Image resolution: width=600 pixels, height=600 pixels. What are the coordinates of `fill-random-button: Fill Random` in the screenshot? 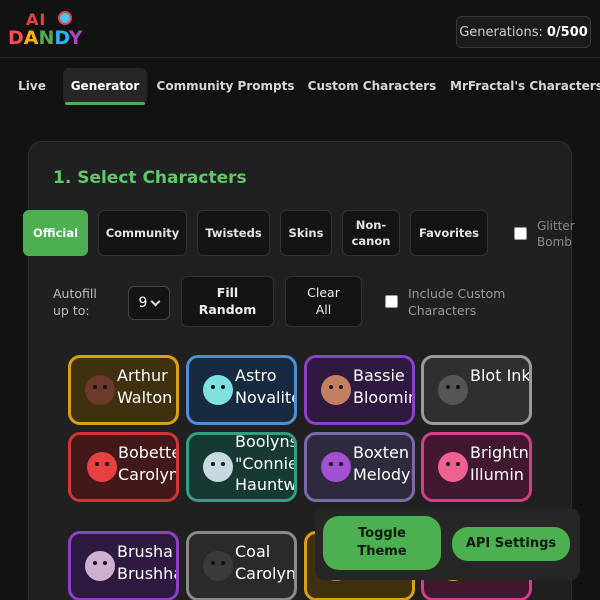 It's located at (227, 301).